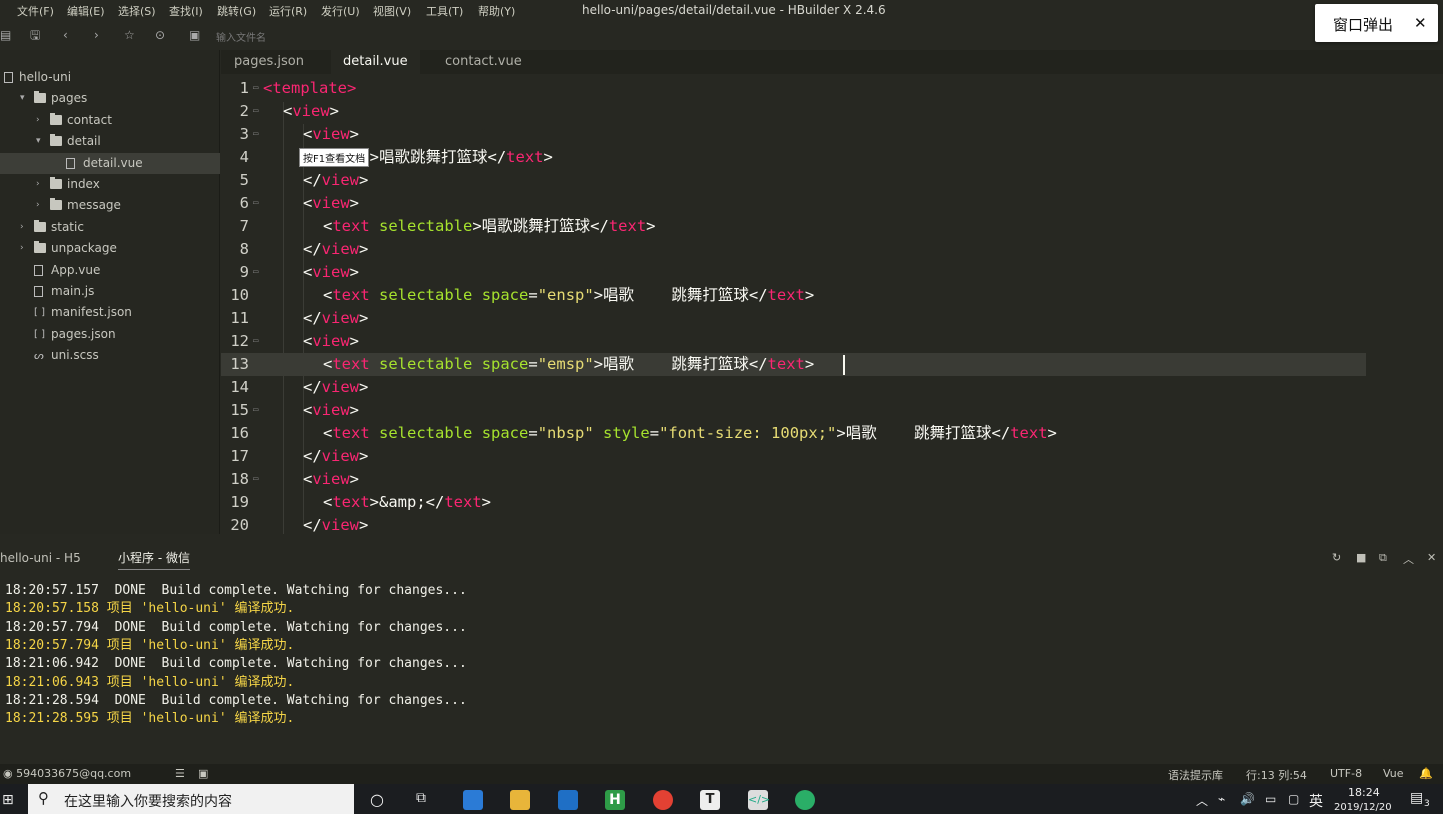  I want to click on chevron-up-icon: ︿, so click(1408, 559).